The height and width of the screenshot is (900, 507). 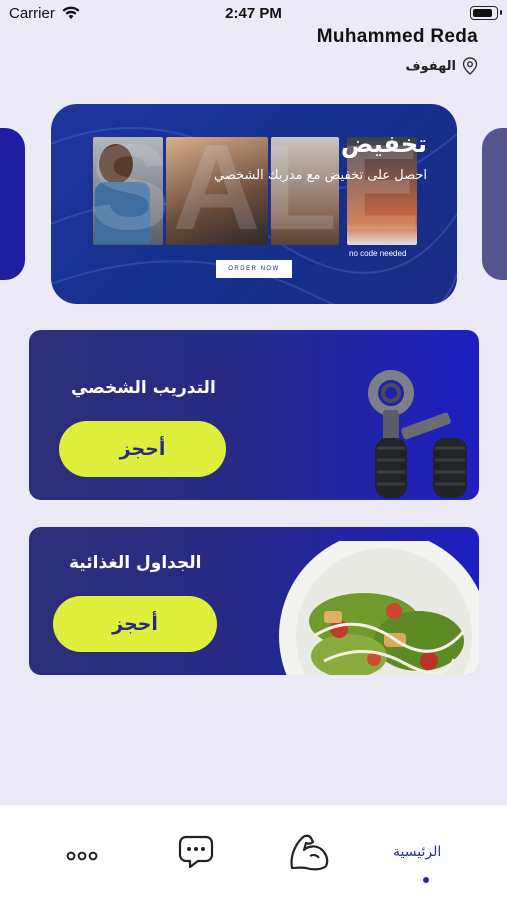 What do you see at coordinates (320, 175) in the screenshot?
I see `banner-subtitle: احصل على تخفيض مع مدربك الشخصي` at bounding box center [320, 175].